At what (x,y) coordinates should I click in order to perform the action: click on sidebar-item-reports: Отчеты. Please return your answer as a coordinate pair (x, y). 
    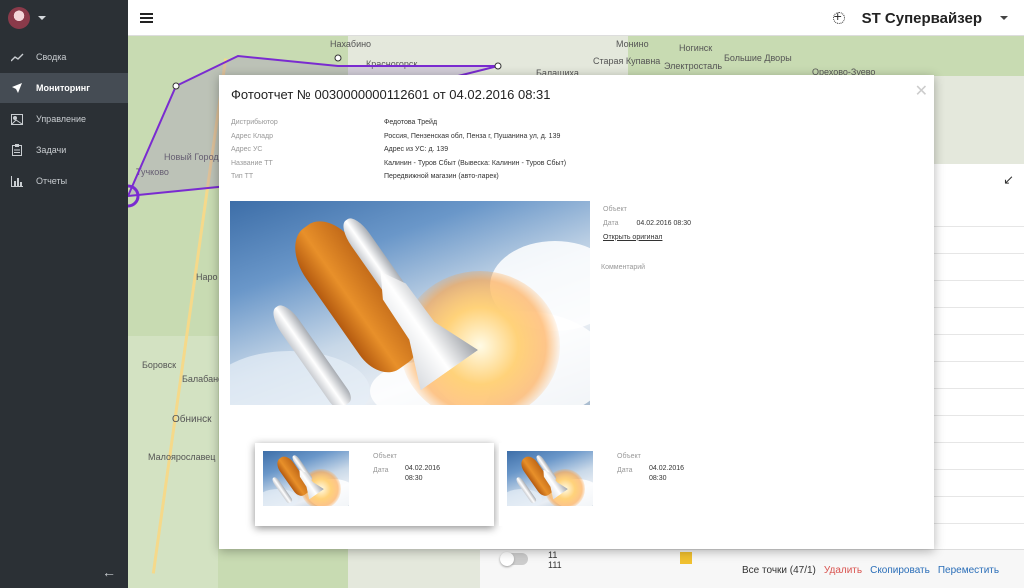
    Looking at the image, I should click on (64, 181).